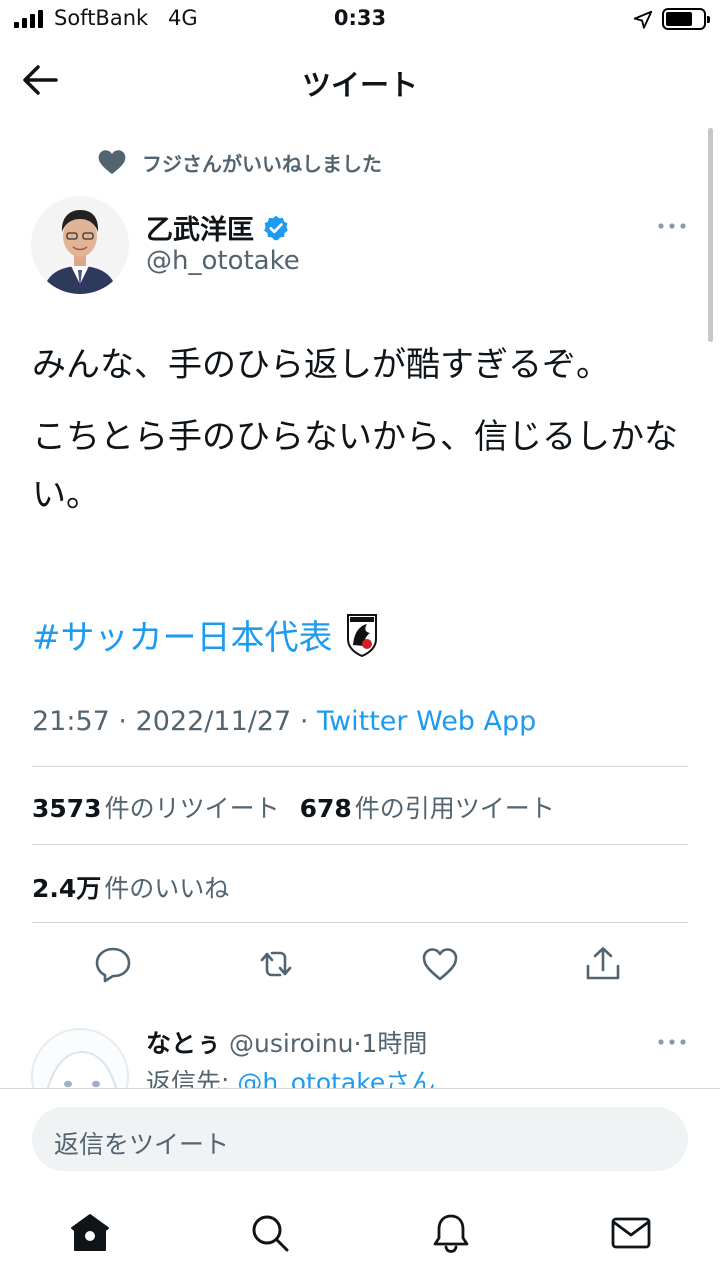  Describe the element at coordinates (603, 964) in the screenshot. I see `share-icon` at that location.